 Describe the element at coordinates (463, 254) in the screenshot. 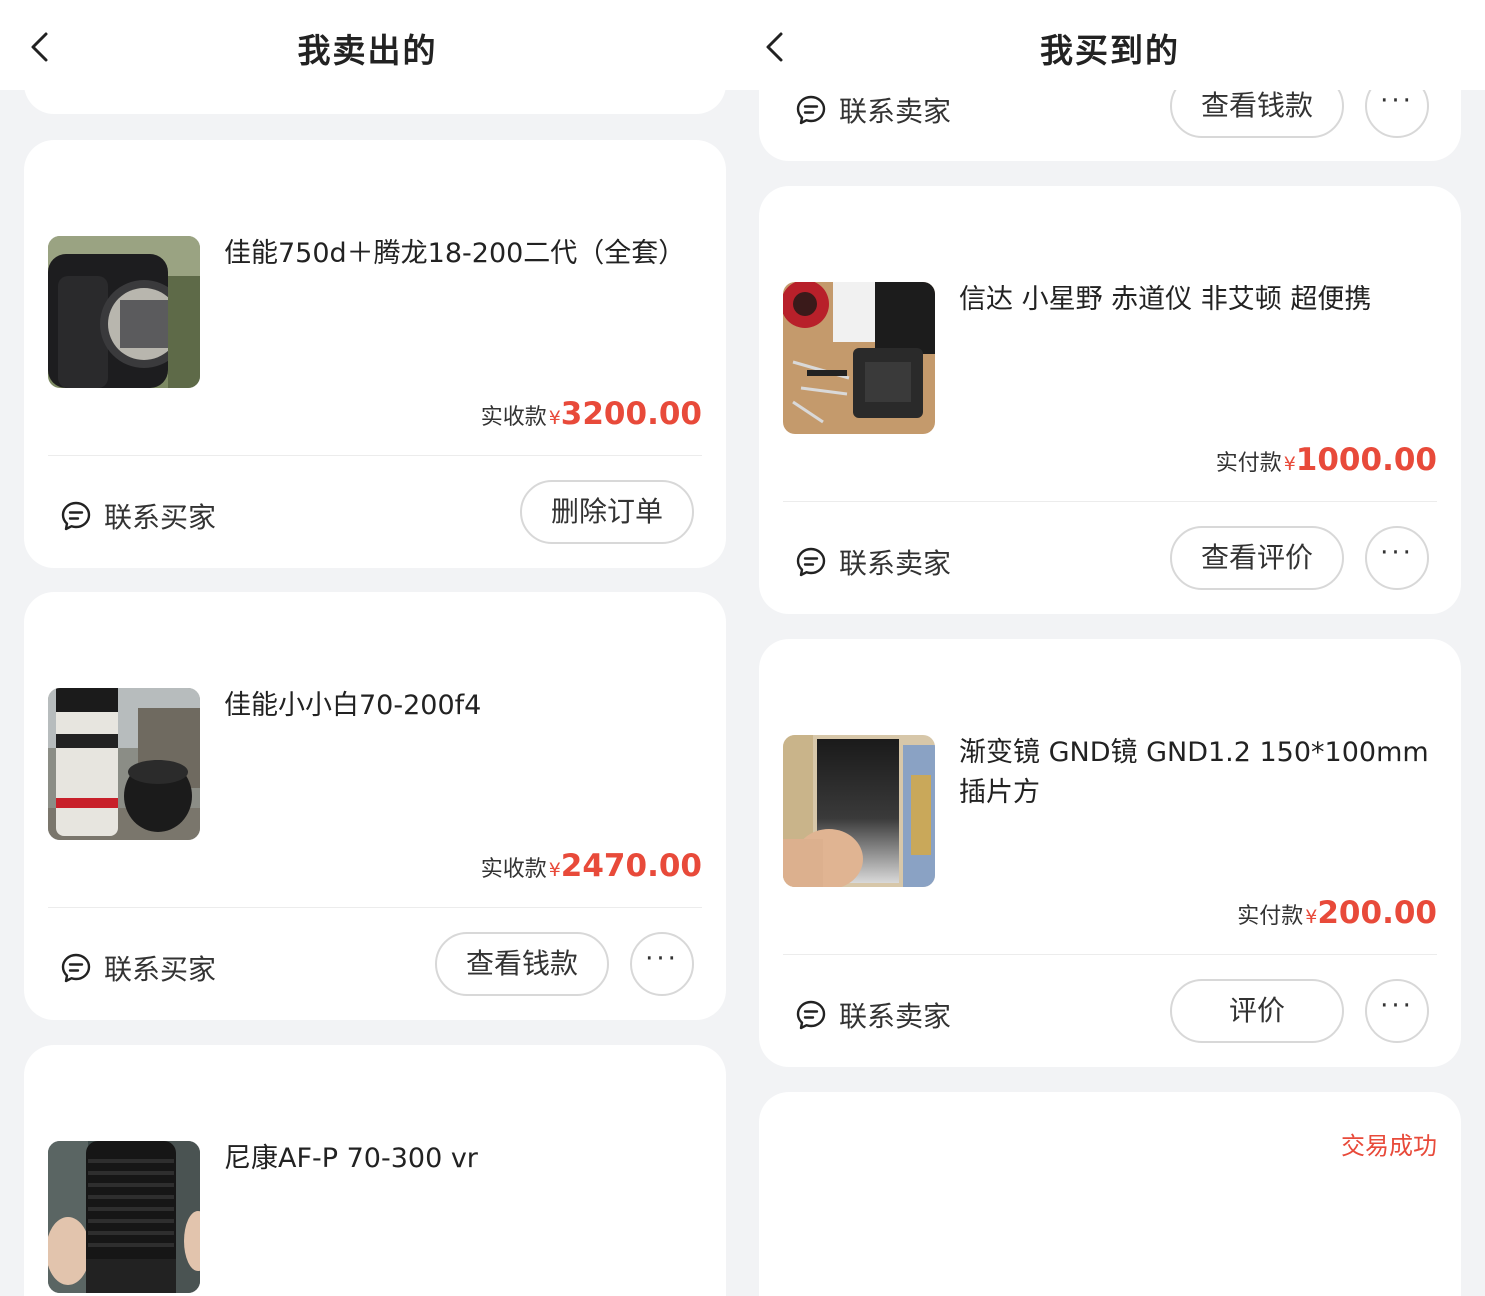

I see `product-title: 佳能750d＋腾龙18-200二代（全套）` at that location.